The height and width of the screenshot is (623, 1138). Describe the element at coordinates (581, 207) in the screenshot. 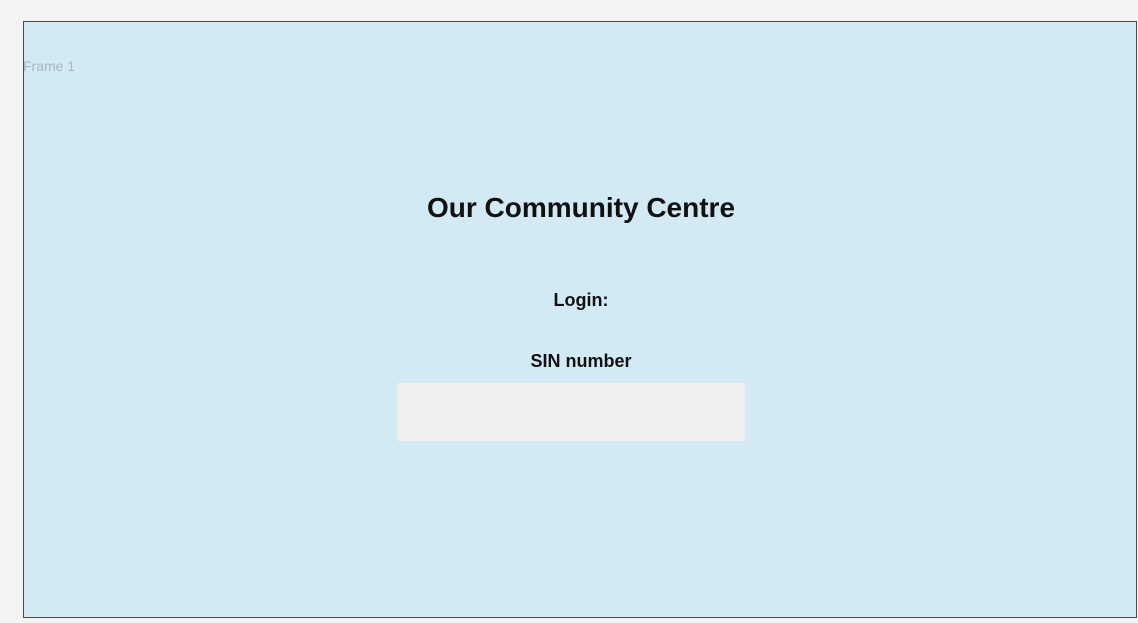

I see `page-title: Our Community Centre` at that location.